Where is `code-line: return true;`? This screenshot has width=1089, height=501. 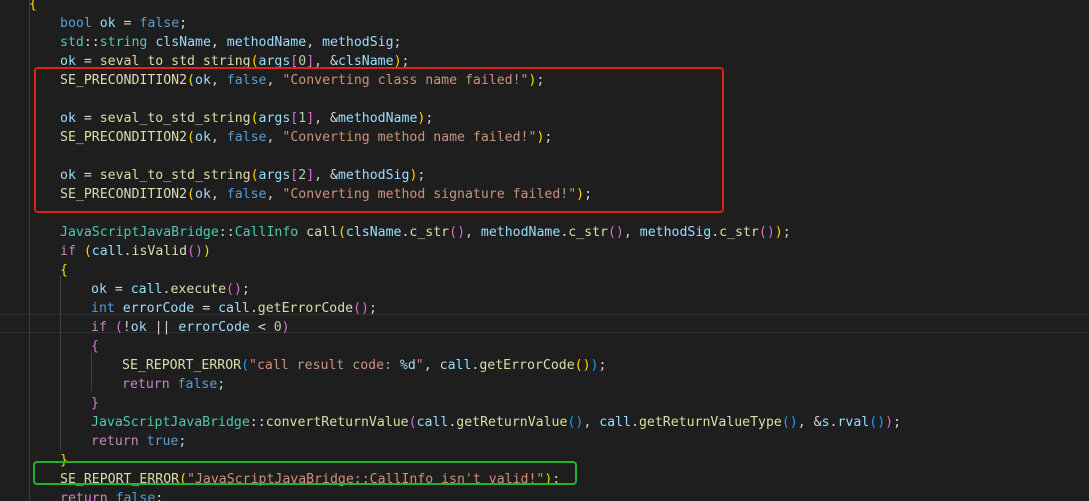 code-line: return true; is located at coordinates (138, 441).